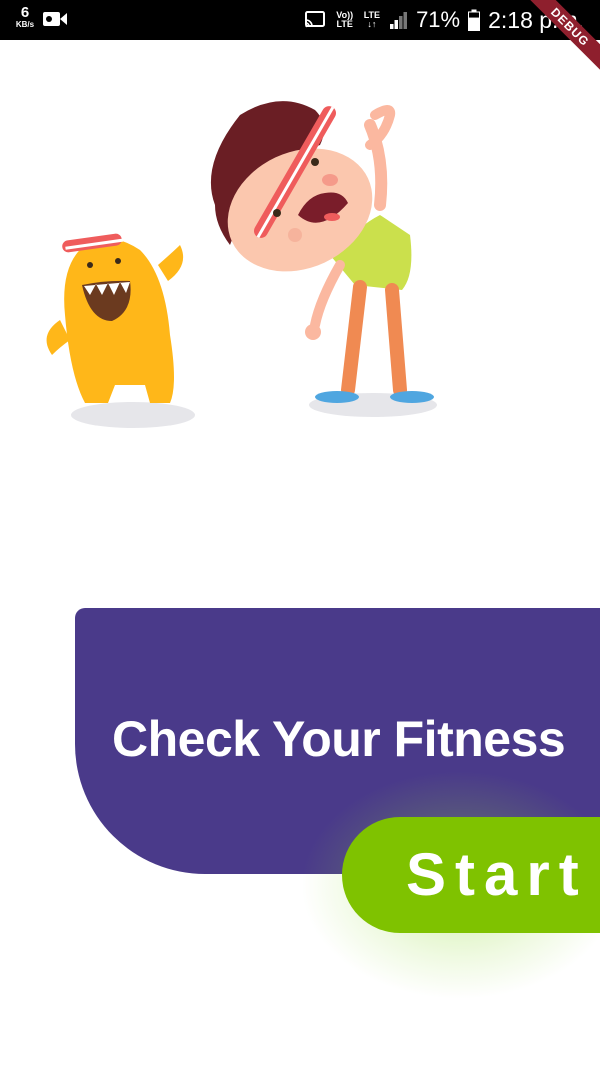 This screenshot has height=1067, width=600. I want to click on network-speed-unit: KB/s, so click(25, 24).